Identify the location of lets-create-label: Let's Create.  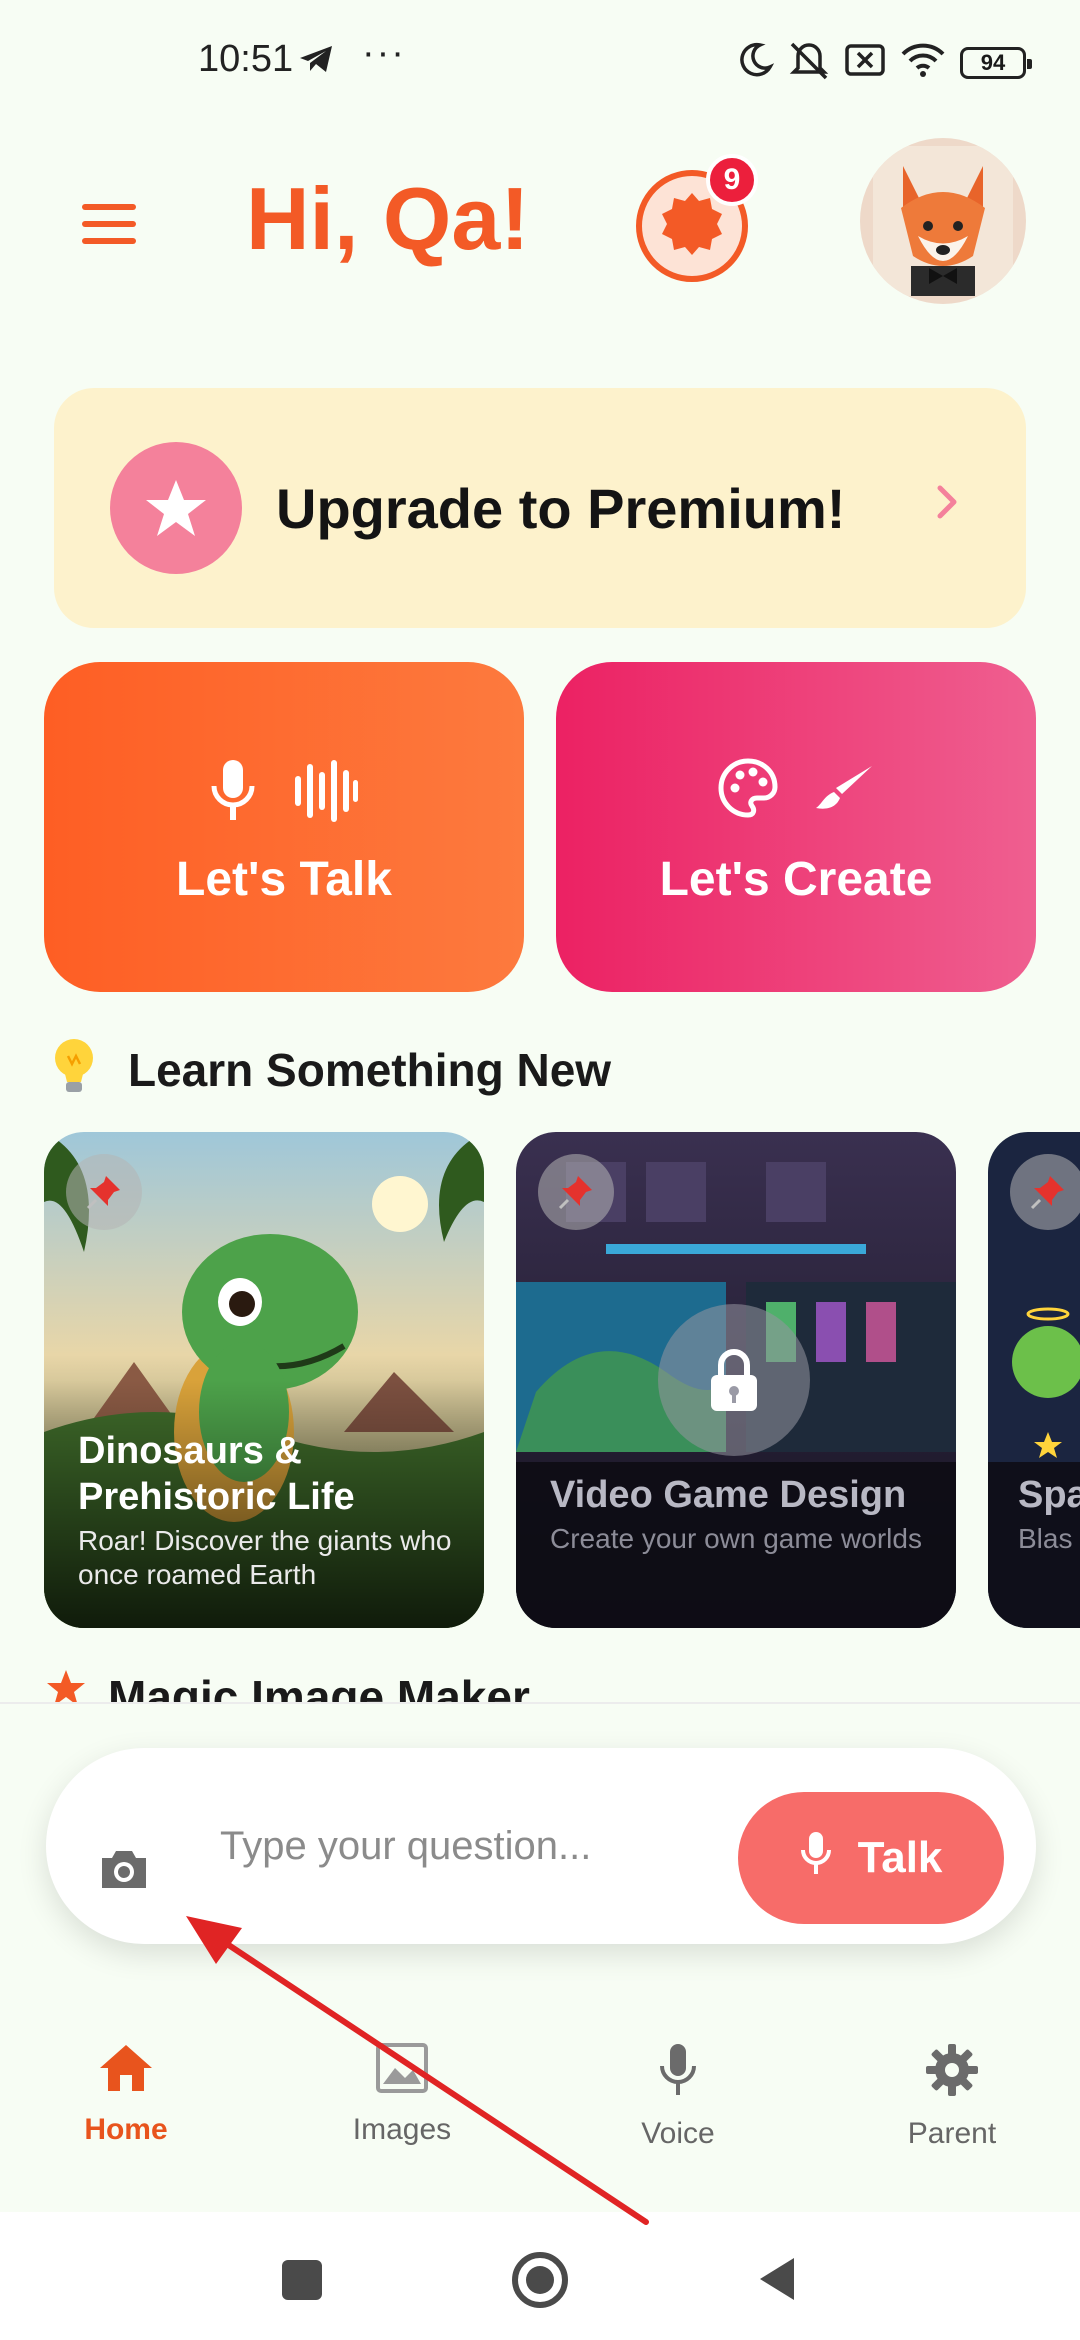
(796, 879).